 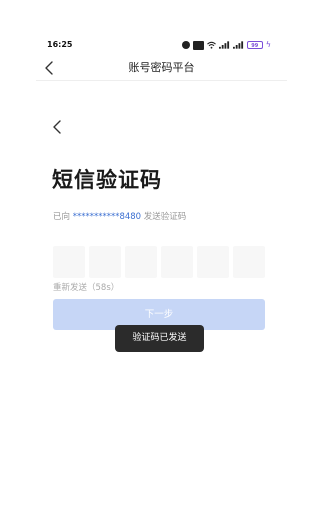 I want to click on alarm-icon, so click(x=185, y=45).